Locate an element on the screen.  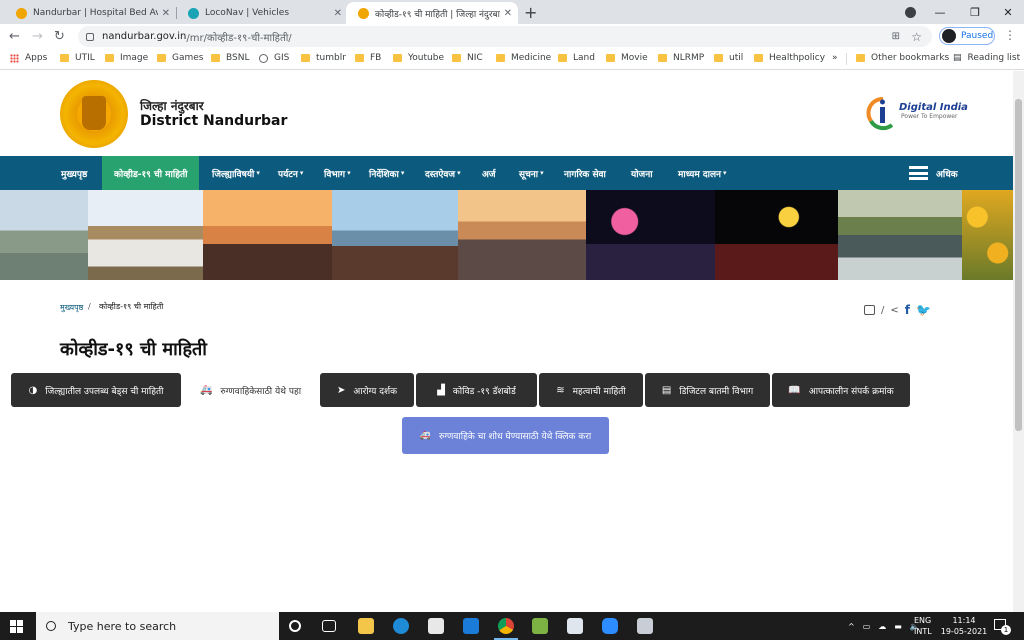
nav-more: अधिक is located at coordinates (947, 173).